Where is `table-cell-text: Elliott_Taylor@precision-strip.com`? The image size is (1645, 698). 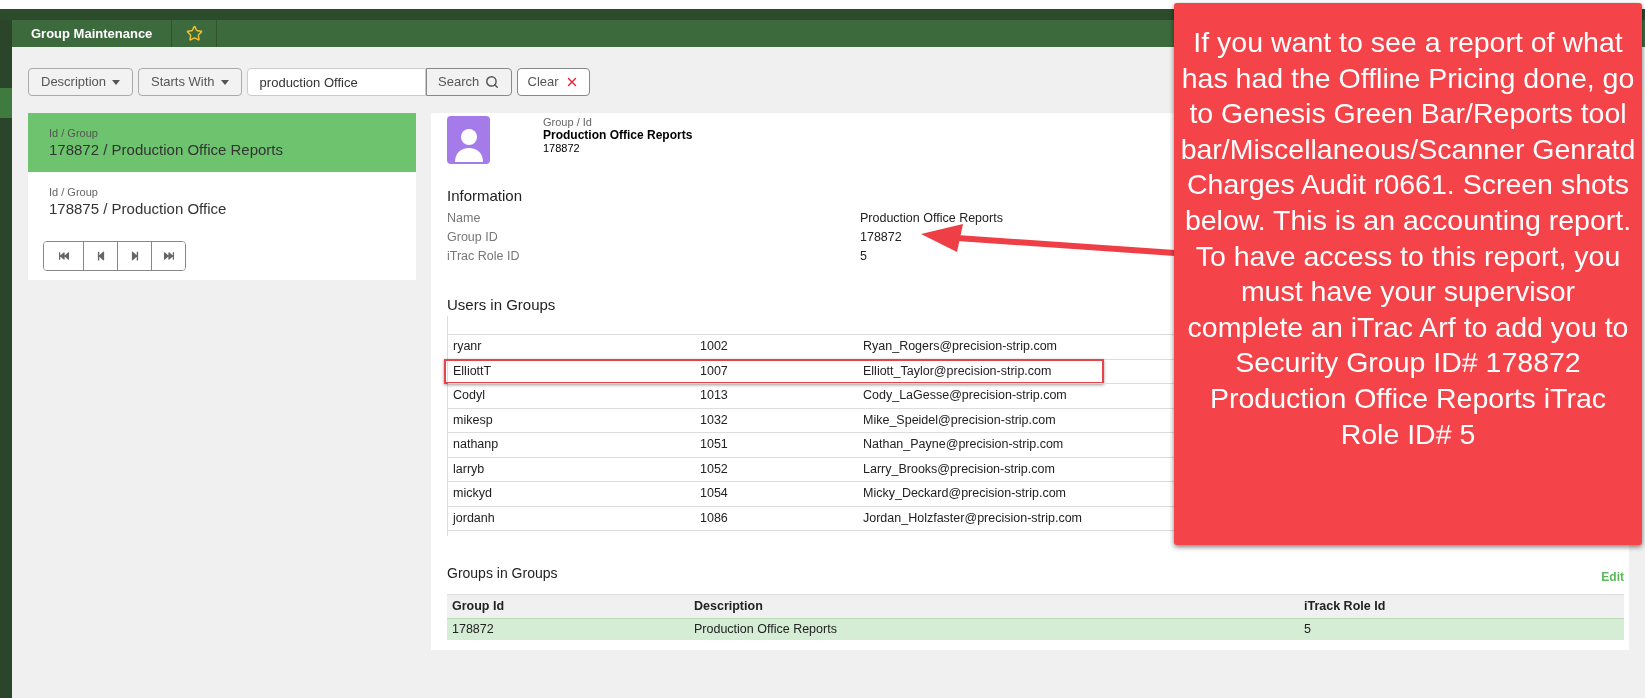 table-cell-text: Elliott_Taylor@precision-strip.com is located at coordinates (957, 371).